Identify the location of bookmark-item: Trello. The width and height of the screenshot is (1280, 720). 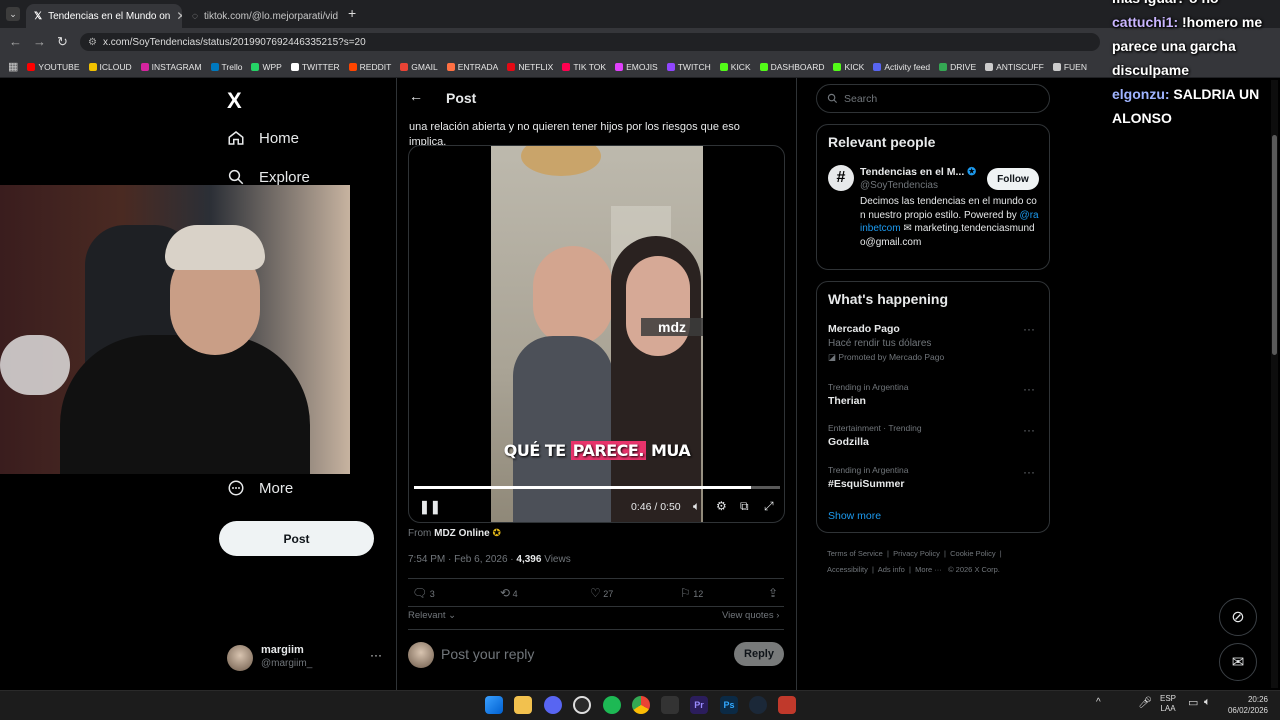
(226, 67).